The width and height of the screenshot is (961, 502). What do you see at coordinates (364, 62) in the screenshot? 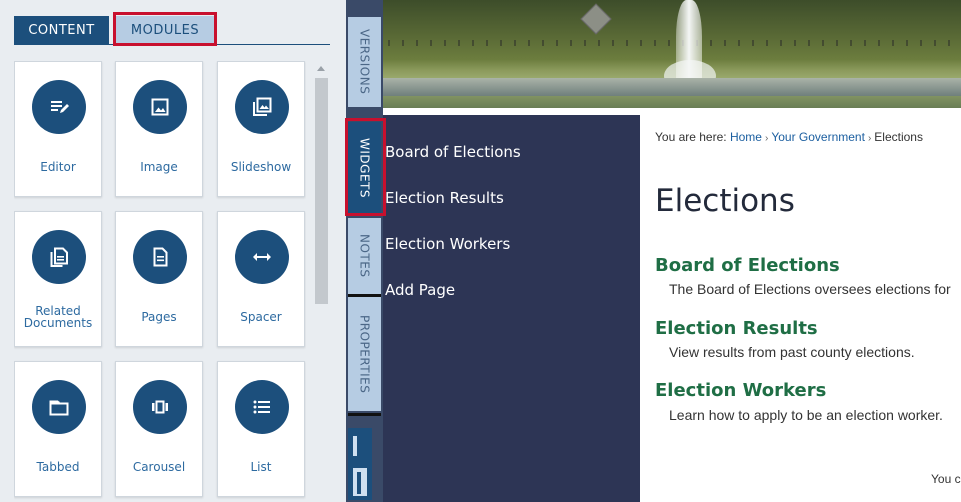
I see `side-tab-versions: VERSIONS` at bounding box center [364, 62].